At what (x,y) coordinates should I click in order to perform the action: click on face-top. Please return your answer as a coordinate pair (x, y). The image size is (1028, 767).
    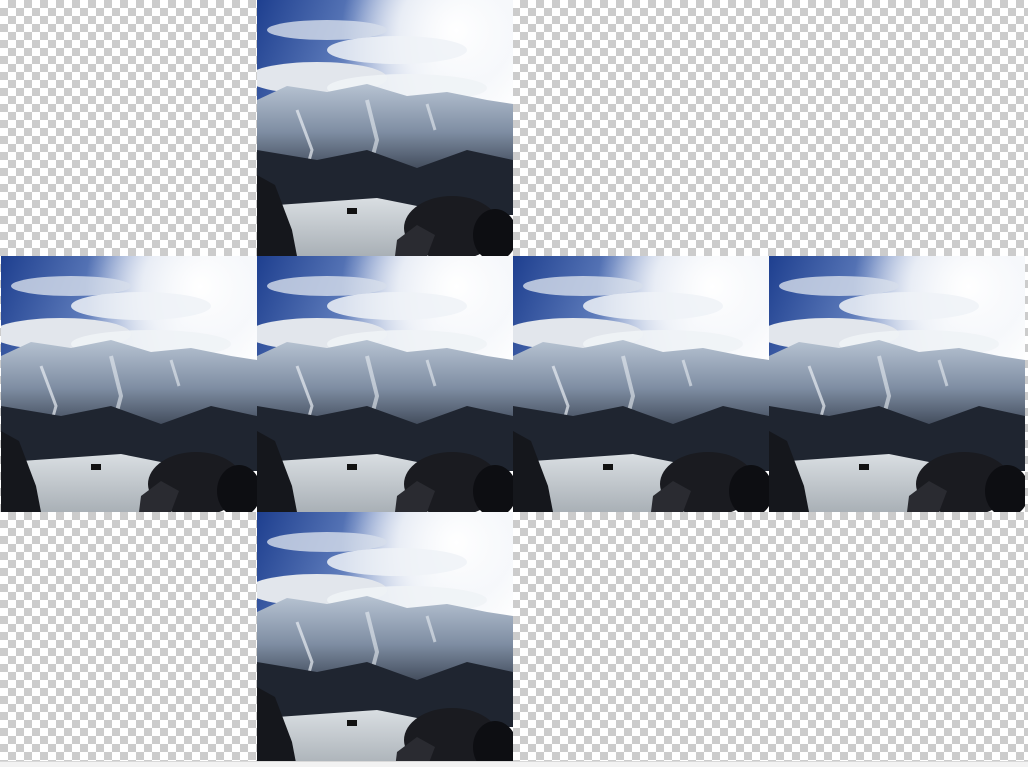
    Looking at the image, I should click on (385, 128).